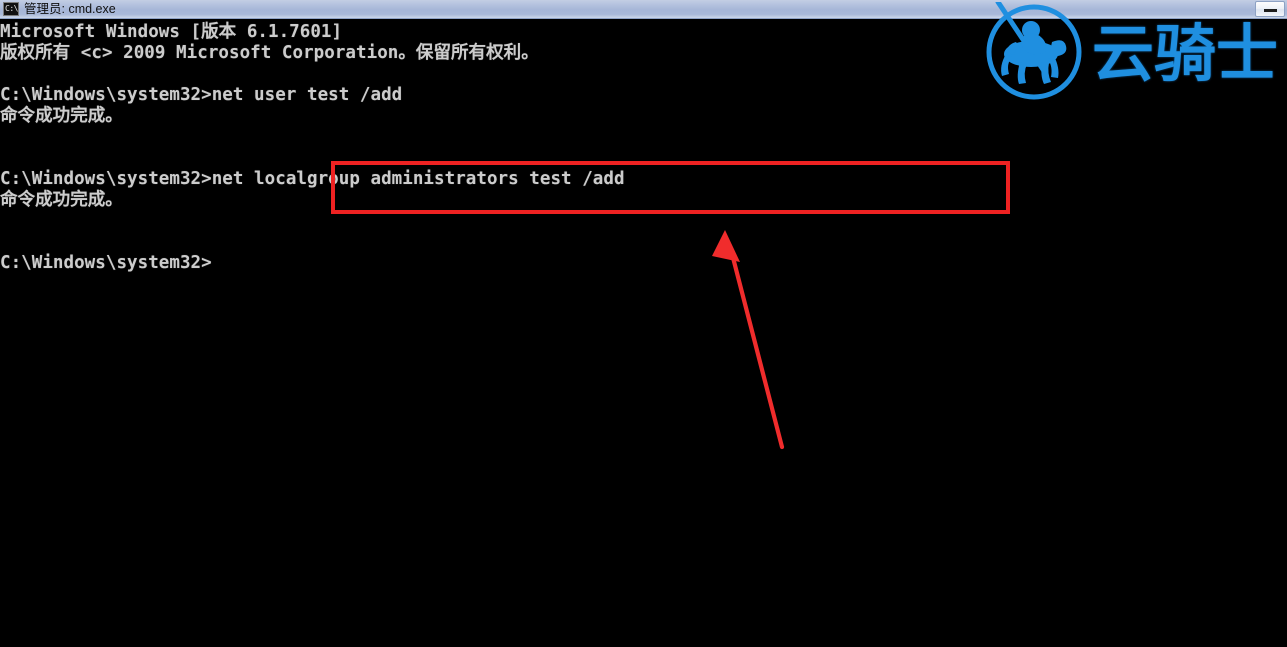 This screenshot has width=1287, height=647. I want to click on brand-text: 云骑士, so click(1185, 53).